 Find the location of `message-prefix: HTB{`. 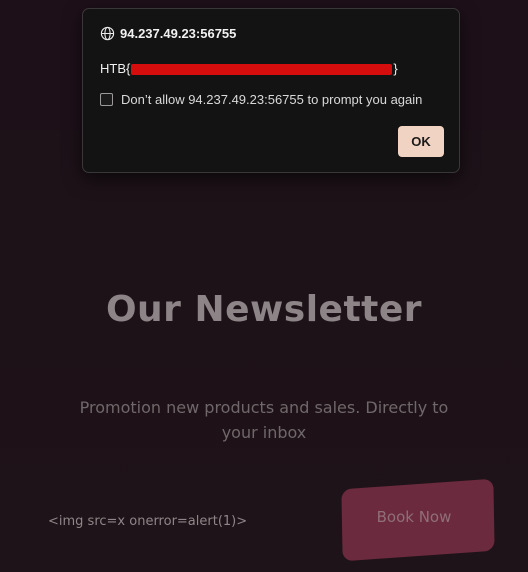

message-prefix: HTB{ is located at coordinates (115, 68).